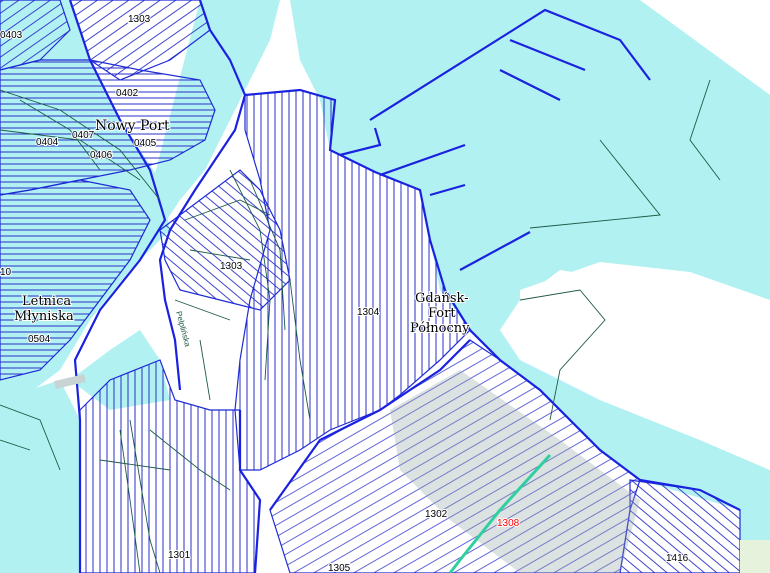 This screenshot has height=573, width=770. What do you see at coordinates (231, 266) in the screenshot?
I see `code-1303: 1303` at bounding box center [231, 266].